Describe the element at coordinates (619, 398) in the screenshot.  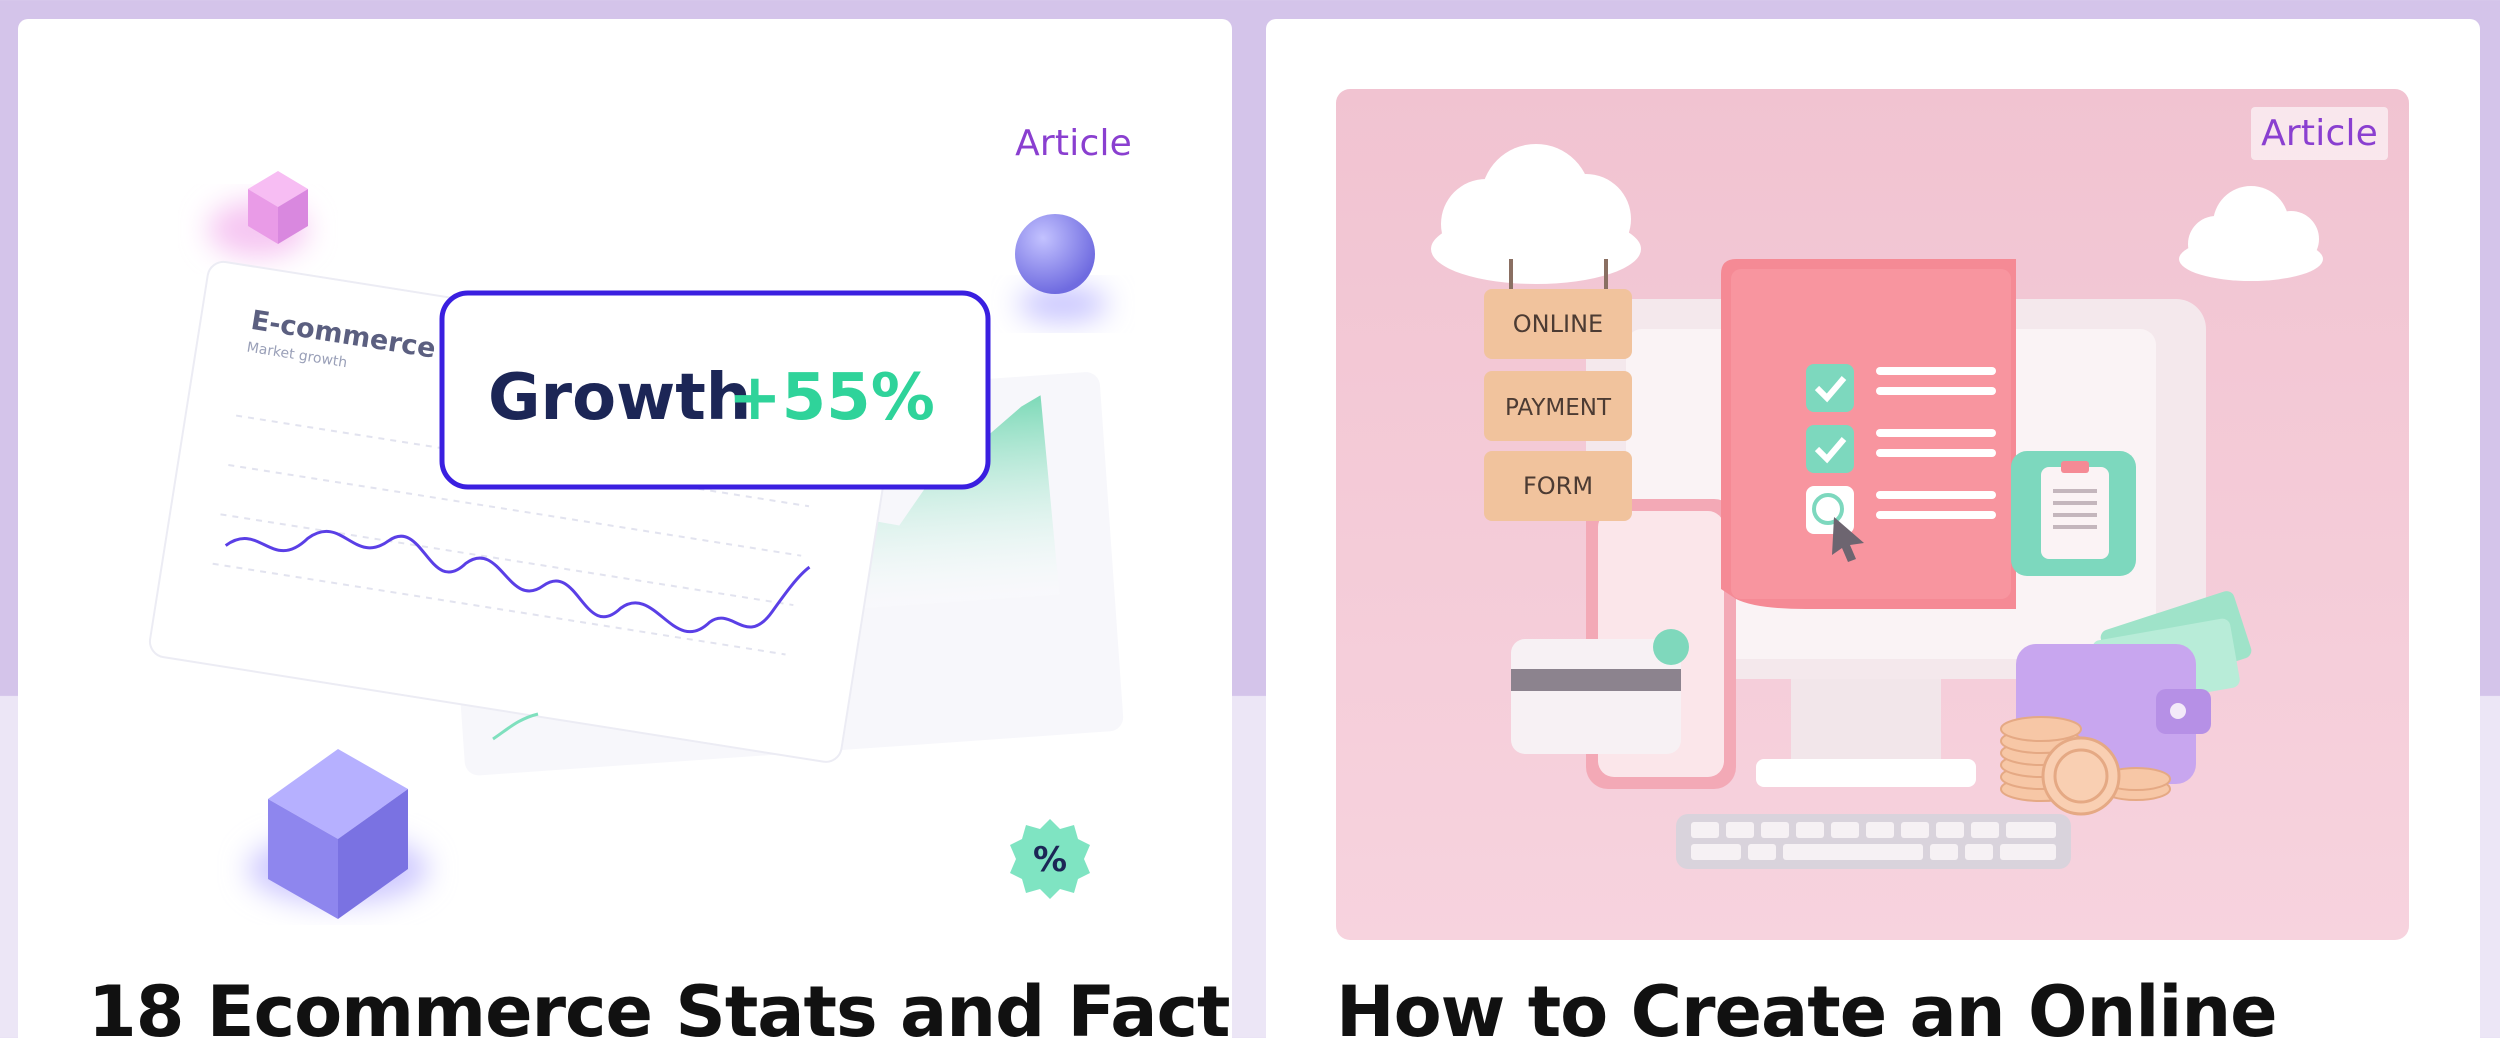
I see `growth-label: Growth` at that location.